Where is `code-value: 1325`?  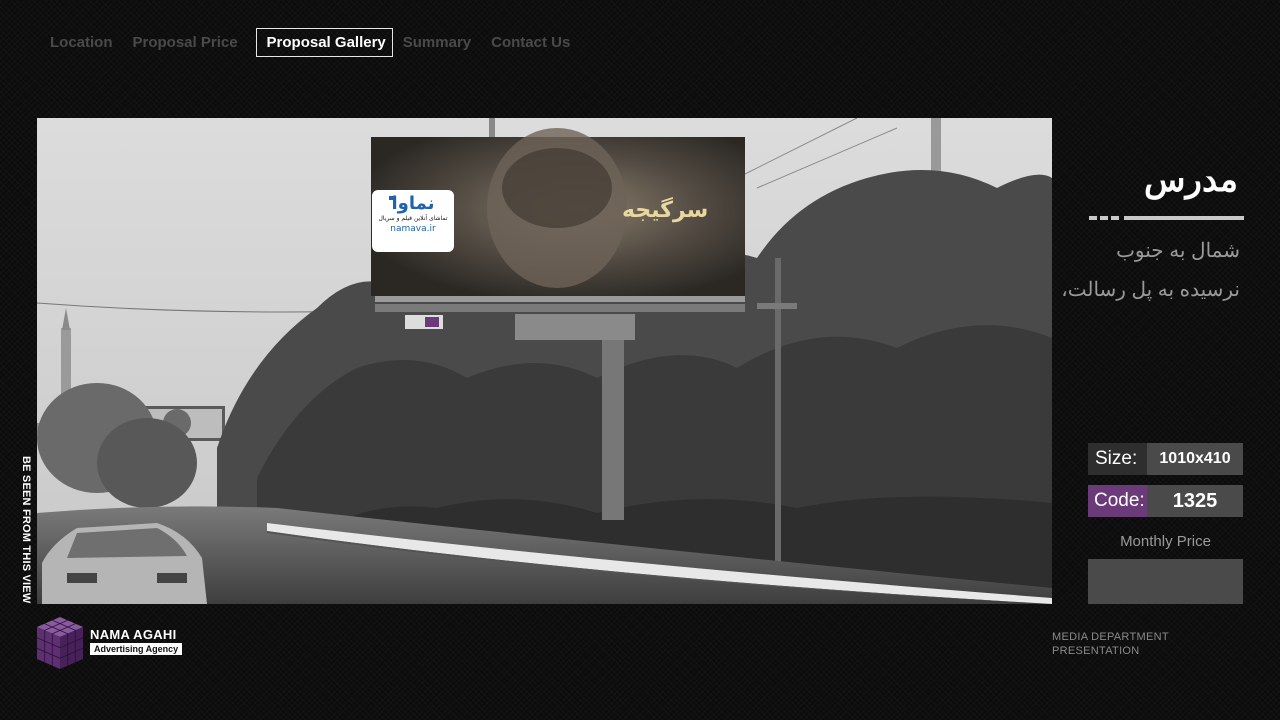
code-value: 1325 is located at coordinates (1195, 501).